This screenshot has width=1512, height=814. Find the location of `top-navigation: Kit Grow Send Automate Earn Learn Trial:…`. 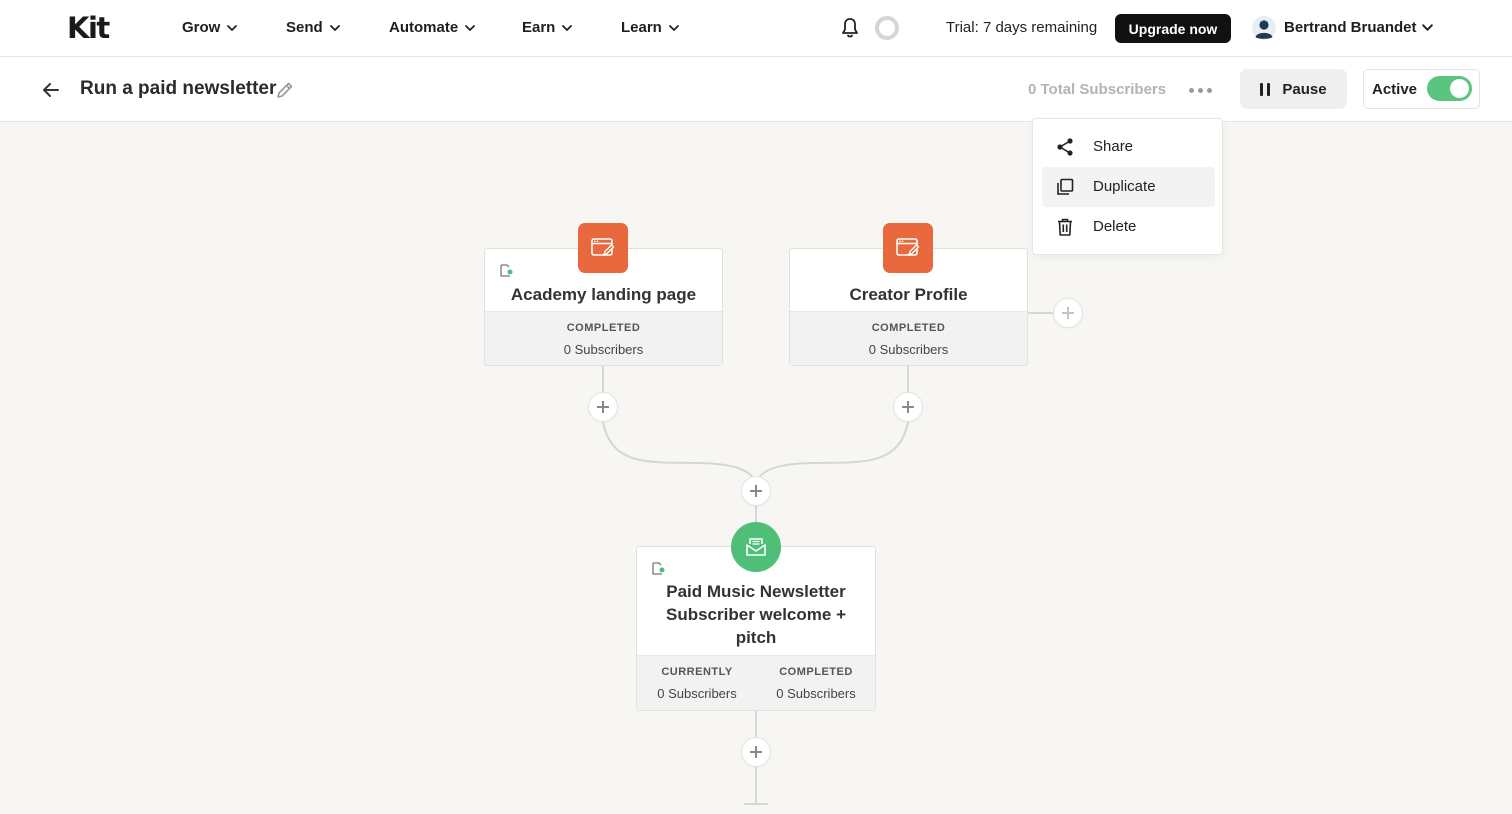

top-navigation: Kit Grow Send Automate Earn Learn Trial:… is located at coordinates (756, 28).